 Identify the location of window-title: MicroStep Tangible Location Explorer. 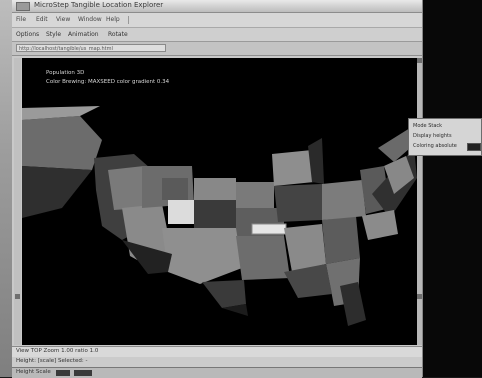
(99, 5).